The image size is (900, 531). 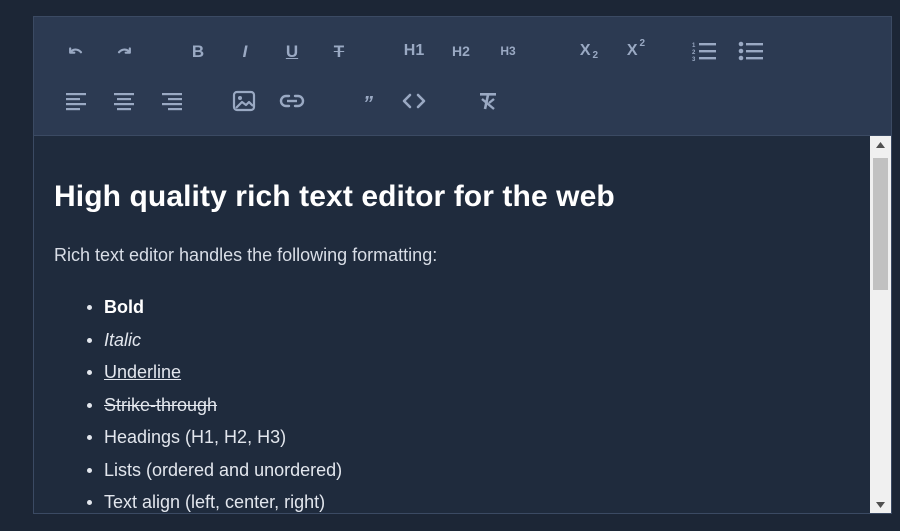 I want to click on heading-3-label: H3, so click(x=508, y=51).